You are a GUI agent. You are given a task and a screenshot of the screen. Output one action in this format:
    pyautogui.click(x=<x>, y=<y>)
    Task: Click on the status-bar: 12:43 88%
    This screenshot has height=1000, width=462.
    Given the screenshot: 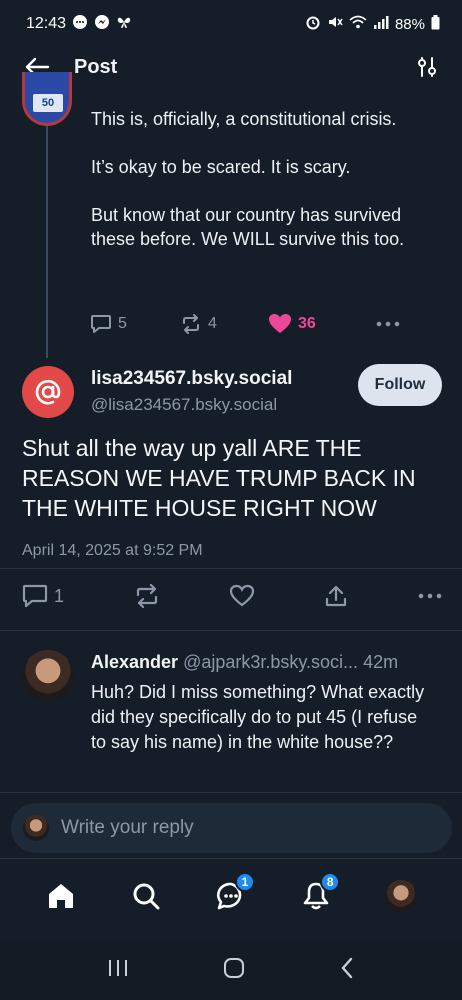 What is the action you would take?
    pyautogui.click(x=231, y=24)
    